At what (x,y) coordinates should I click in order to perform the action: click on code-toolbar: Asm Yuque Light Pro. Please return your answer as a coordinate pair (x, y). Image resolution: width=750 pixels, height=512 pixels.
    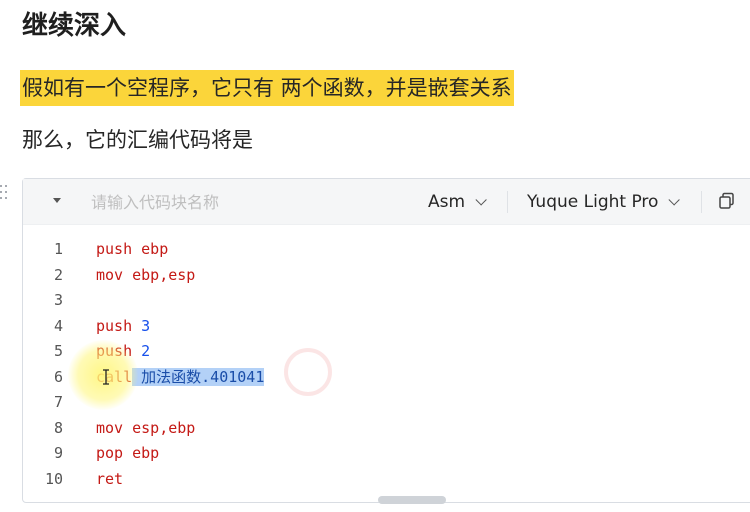
    Looking at the image, I should click on (386, 202).